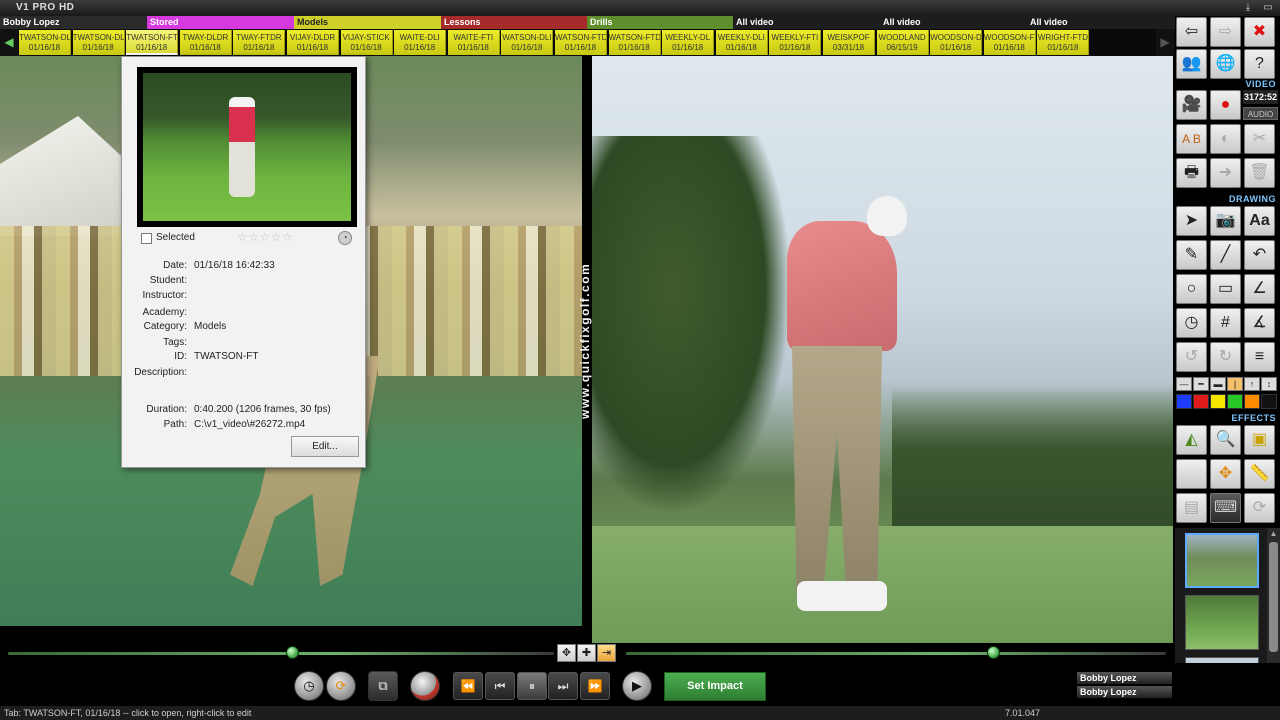 This screenshot has width=1280, height=720. Describe the element at coordinates (383, 686) in the screenshot. I see `compare-icon: ⧉` at that location.